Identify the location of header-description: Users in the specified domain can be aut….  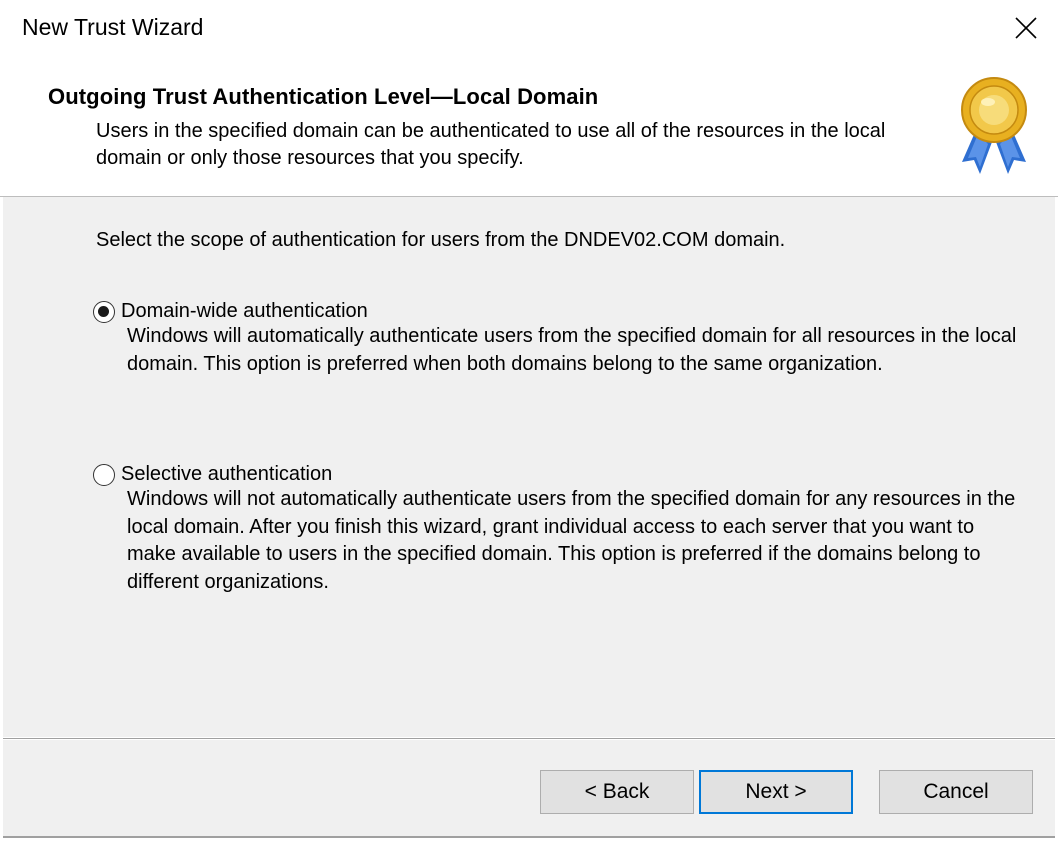
(491, 144).